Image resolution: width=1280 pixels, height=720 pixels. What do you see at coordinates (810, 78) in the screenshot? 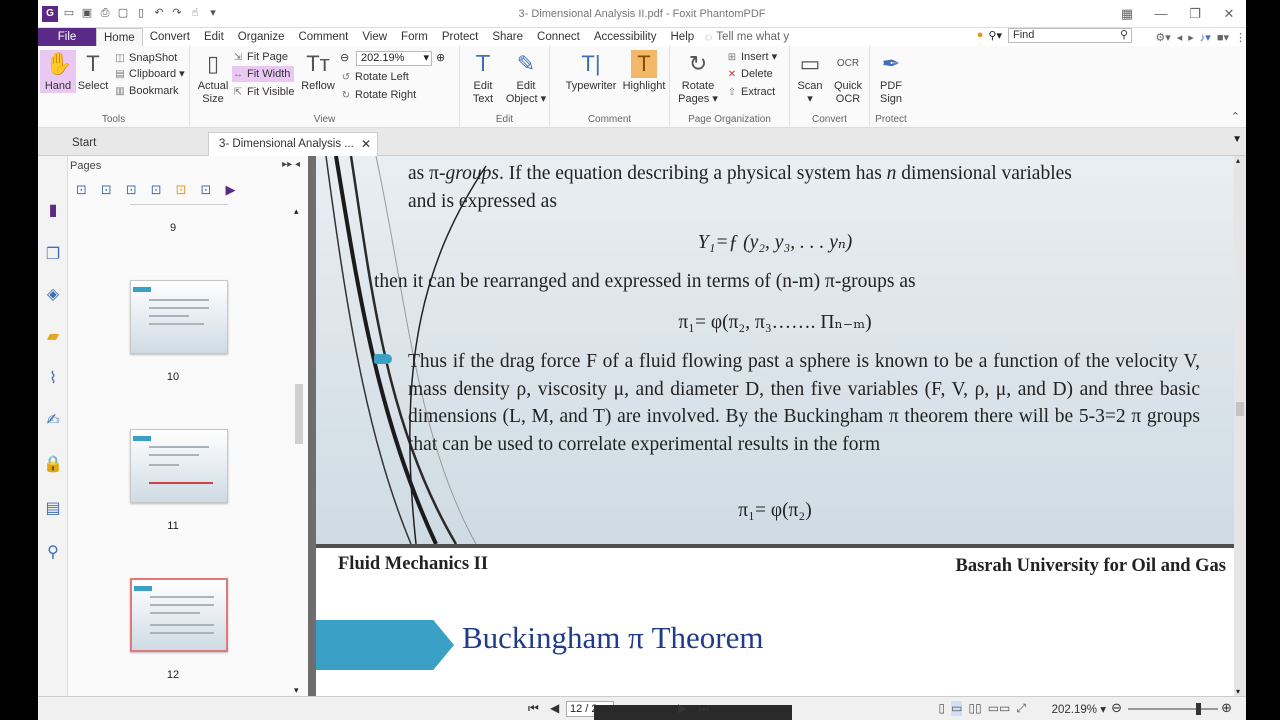
I see `scan-button: ▭ Scan ▾` at bounding box center [810, 78].